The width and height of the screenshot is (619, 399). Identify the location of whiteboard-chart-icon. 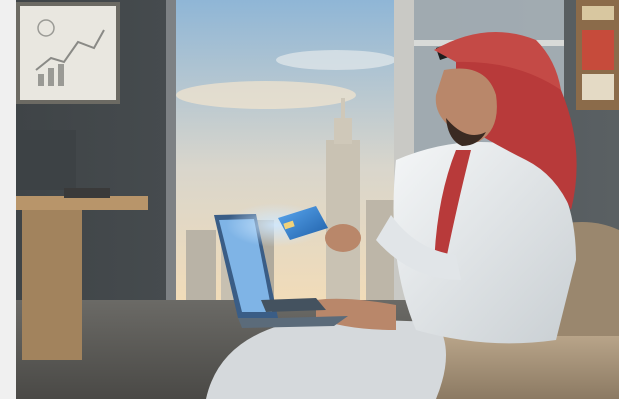
(68, 53).